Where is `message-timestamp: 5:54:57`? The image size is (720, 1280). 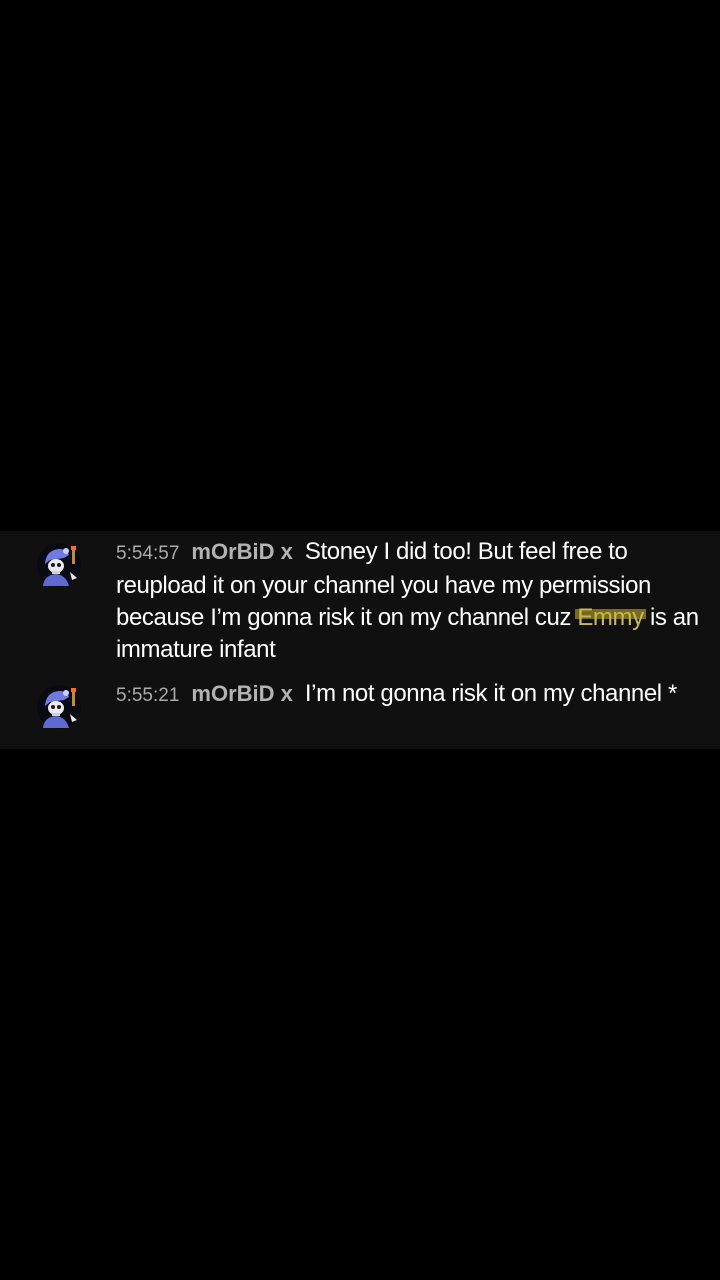
message-timestamp: 5:54:57 is located at coordinates (148, 553).